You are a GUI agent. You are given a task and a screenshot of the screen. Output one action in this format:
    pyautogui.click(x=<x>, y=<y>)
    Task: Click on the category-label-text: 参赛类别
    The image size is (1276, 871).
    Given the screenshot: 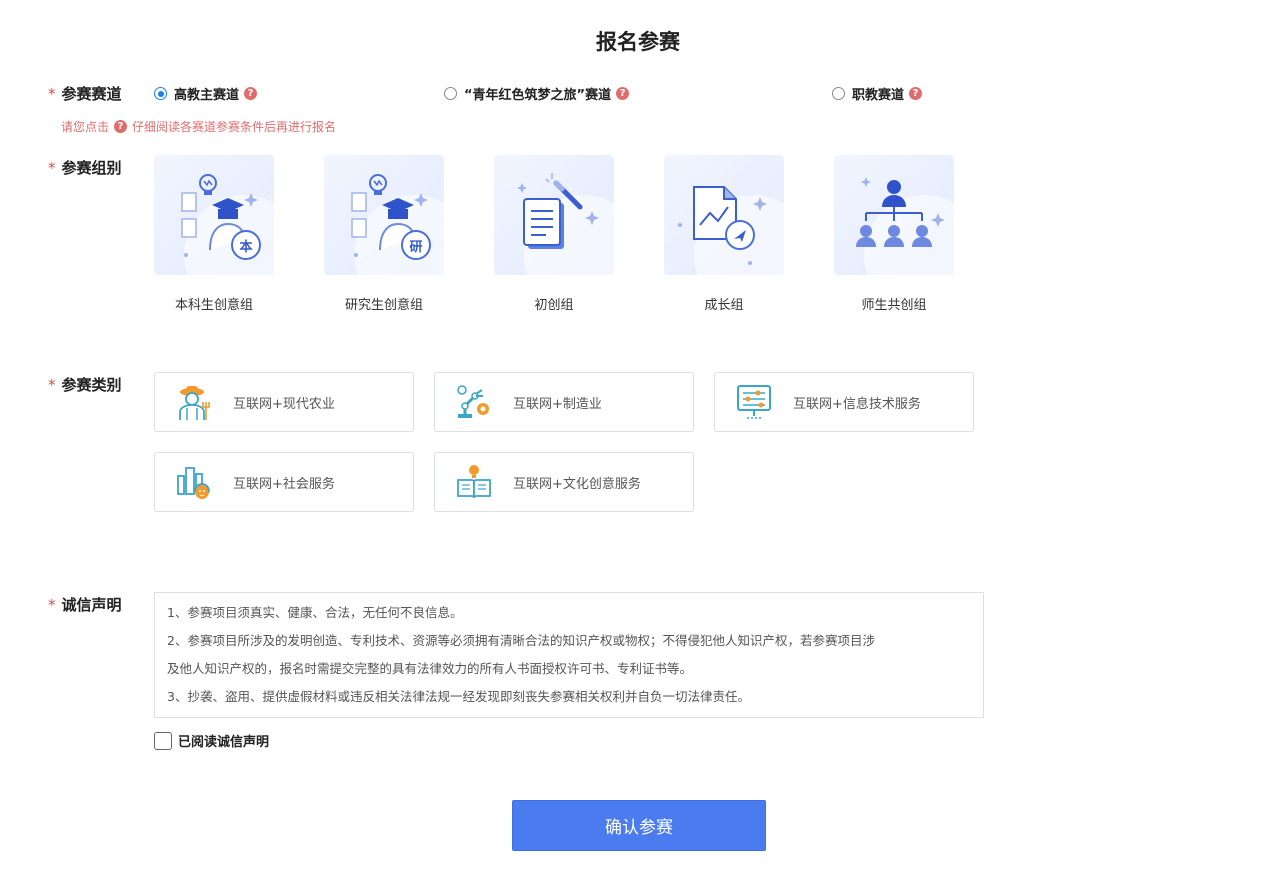 What is the action you would take?
    pyautogui.click(x=91, y=385)
    